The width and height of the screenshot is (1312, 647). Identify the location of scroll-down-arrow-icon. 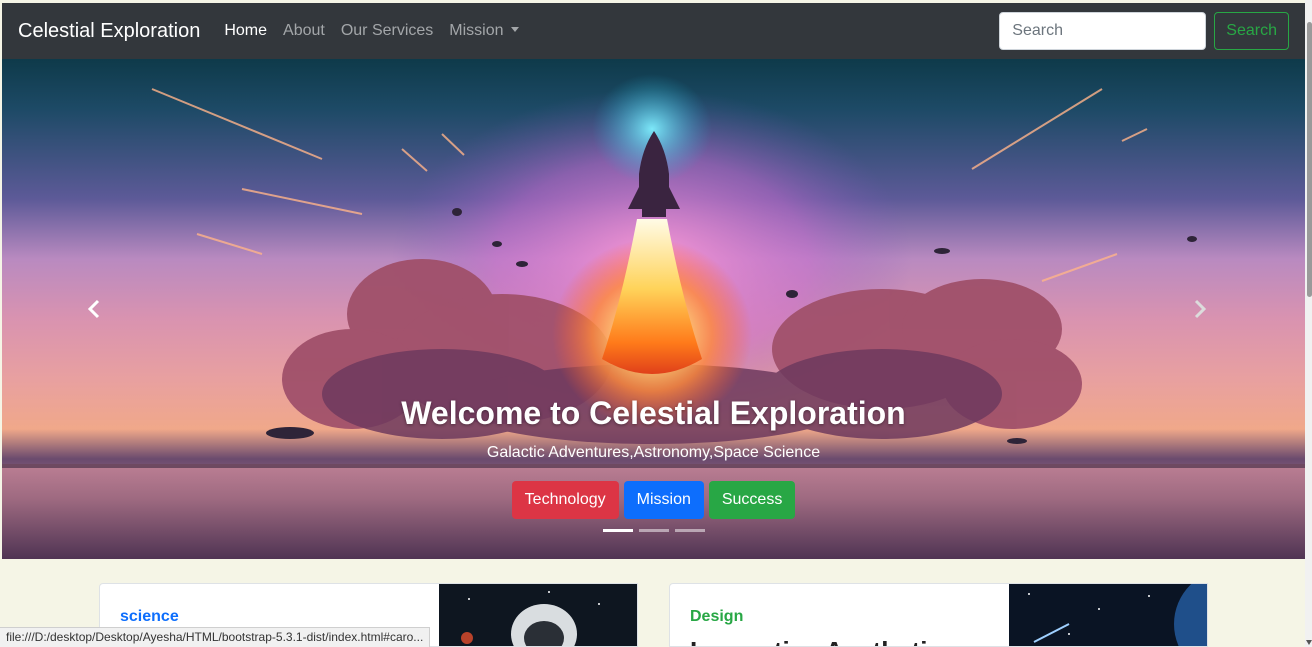
(1309, 642).